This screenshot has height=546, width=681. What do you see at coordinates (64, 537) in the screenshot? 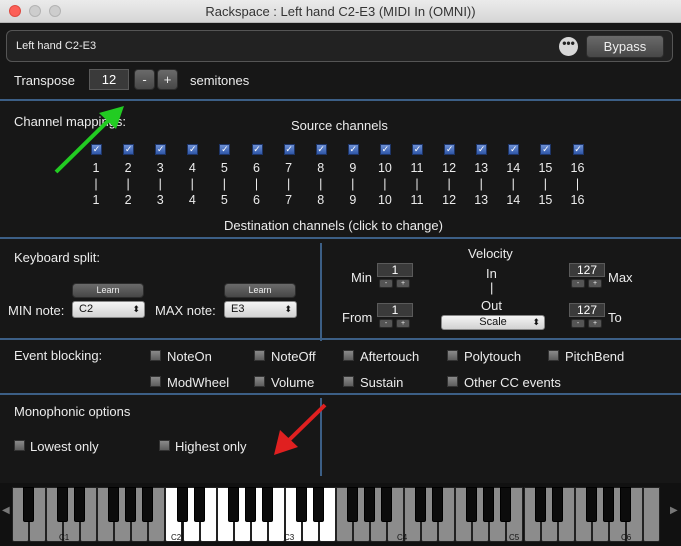
I see `octave-label: C1` at bounding box center [64, 537].